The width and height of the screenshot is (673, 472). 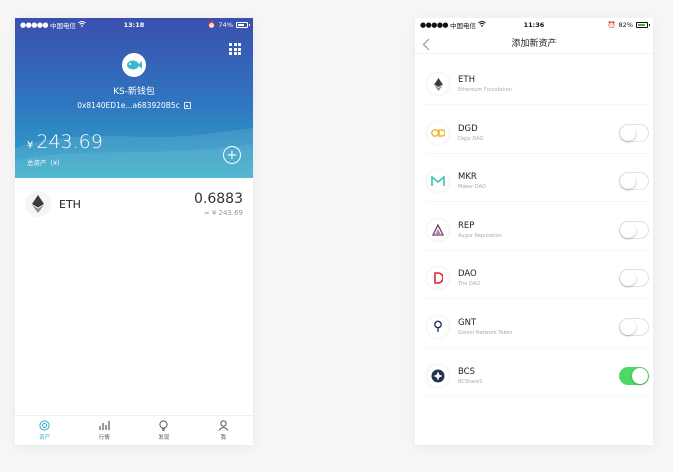 I want to click on status-bar: ●●●●● 中国电信 13:18 ⏰ 74%, so click(x=134, y=25).